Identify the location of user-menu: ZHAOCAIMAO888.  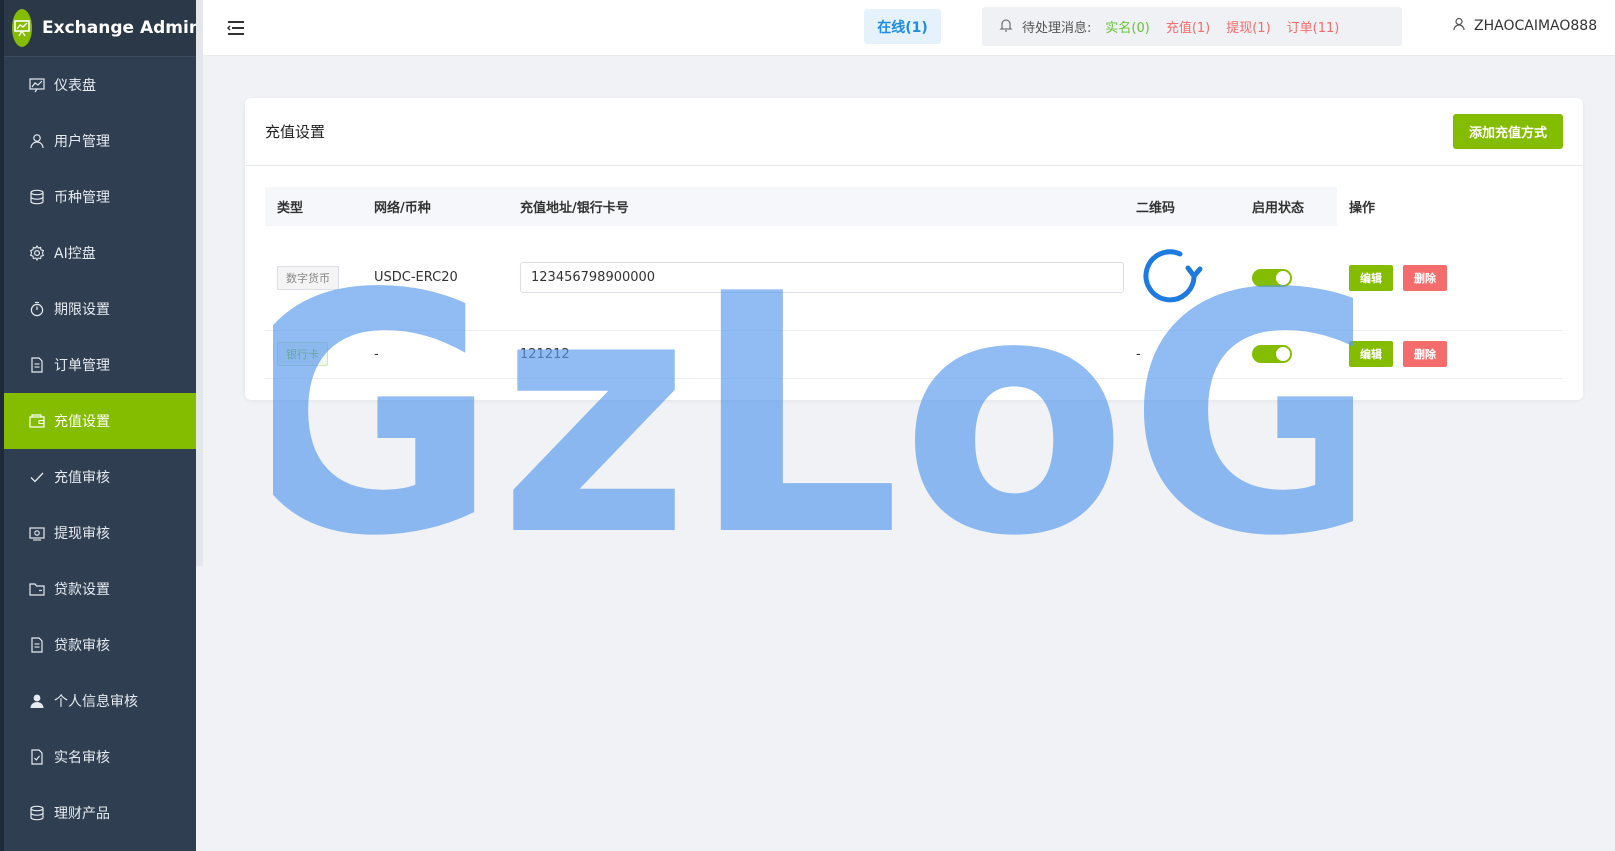
(1524, 26).